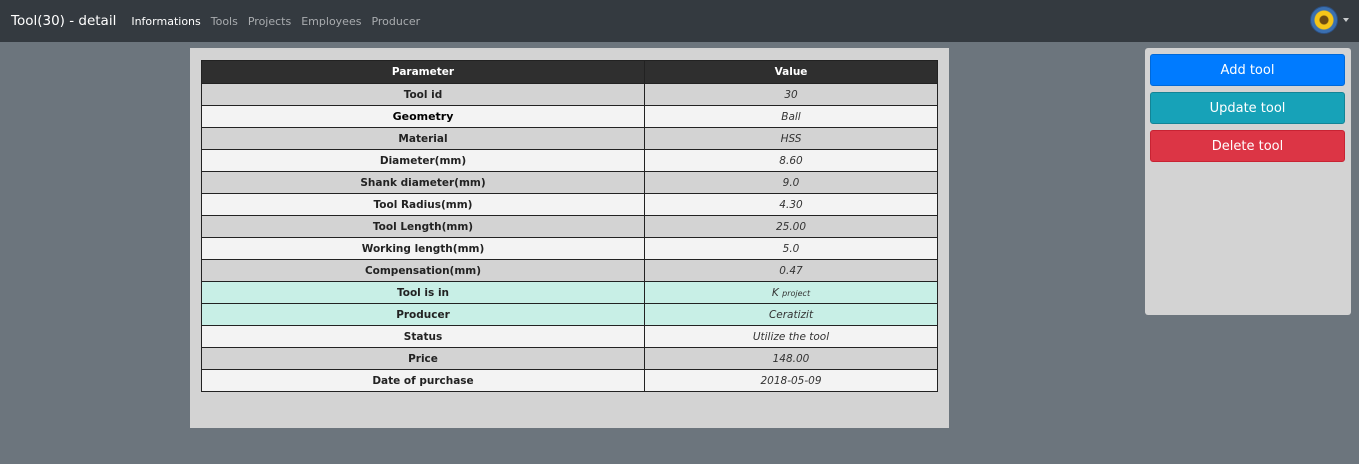  Describe the element at coordinates (423, 380) in the screenshot. I see `param-label: Date of purchase` at that location.